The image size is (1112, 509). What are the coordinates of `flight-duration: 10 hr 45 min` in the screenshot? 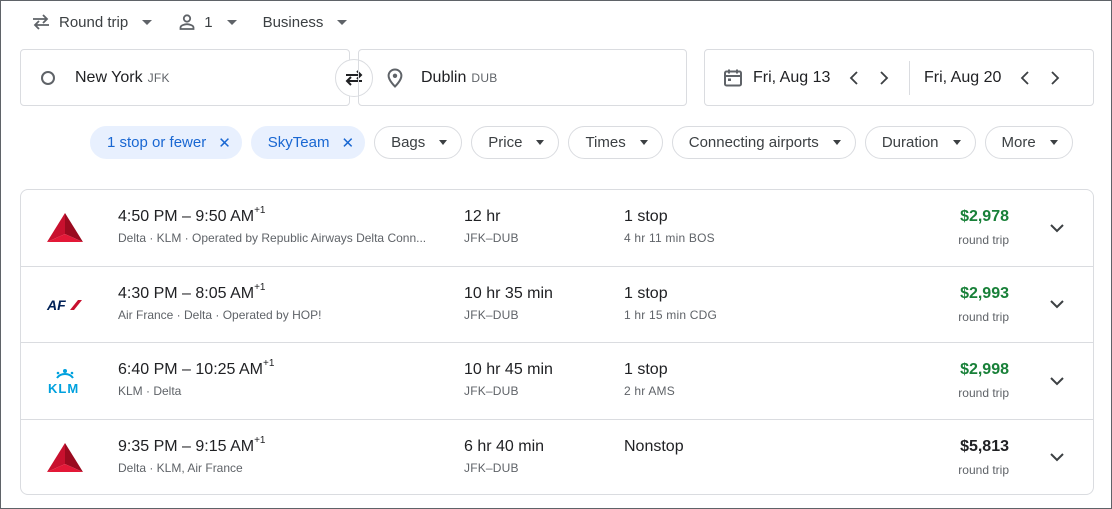 It's located at (508, 369).